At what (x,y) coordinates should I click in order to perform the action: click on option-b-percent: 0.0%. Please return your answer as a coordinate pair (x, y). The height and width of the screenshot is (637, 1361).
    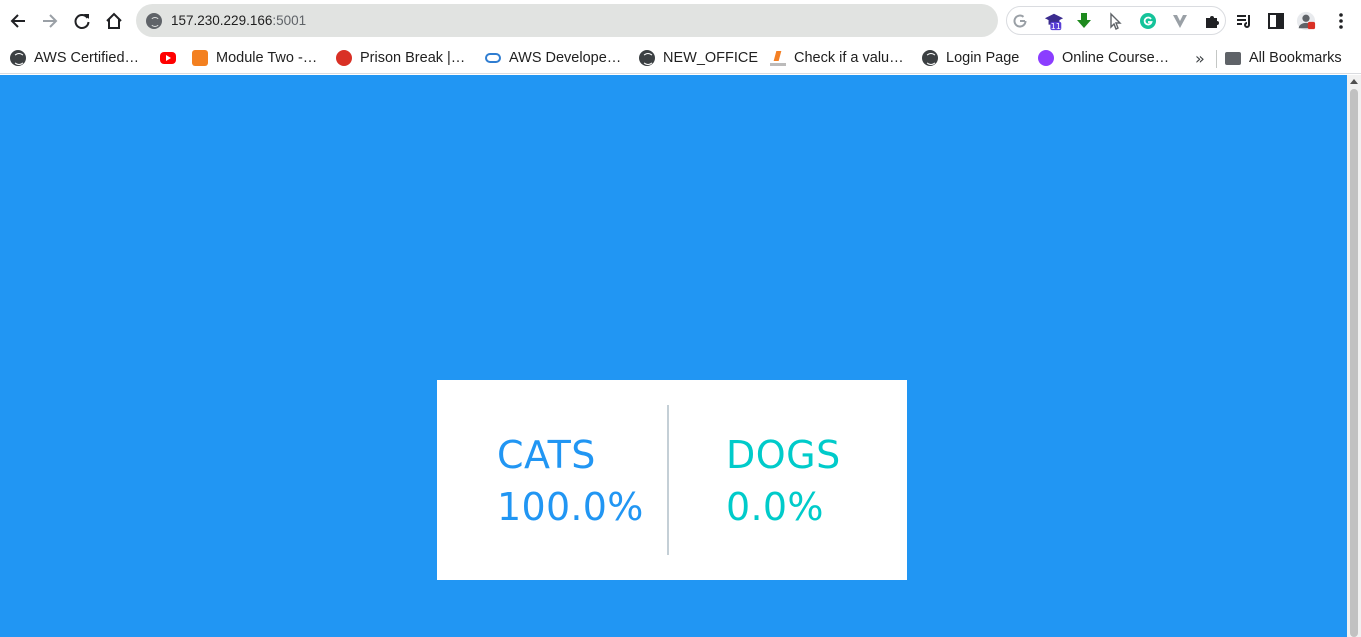
    Looking at the image, I should click on (775, 507).